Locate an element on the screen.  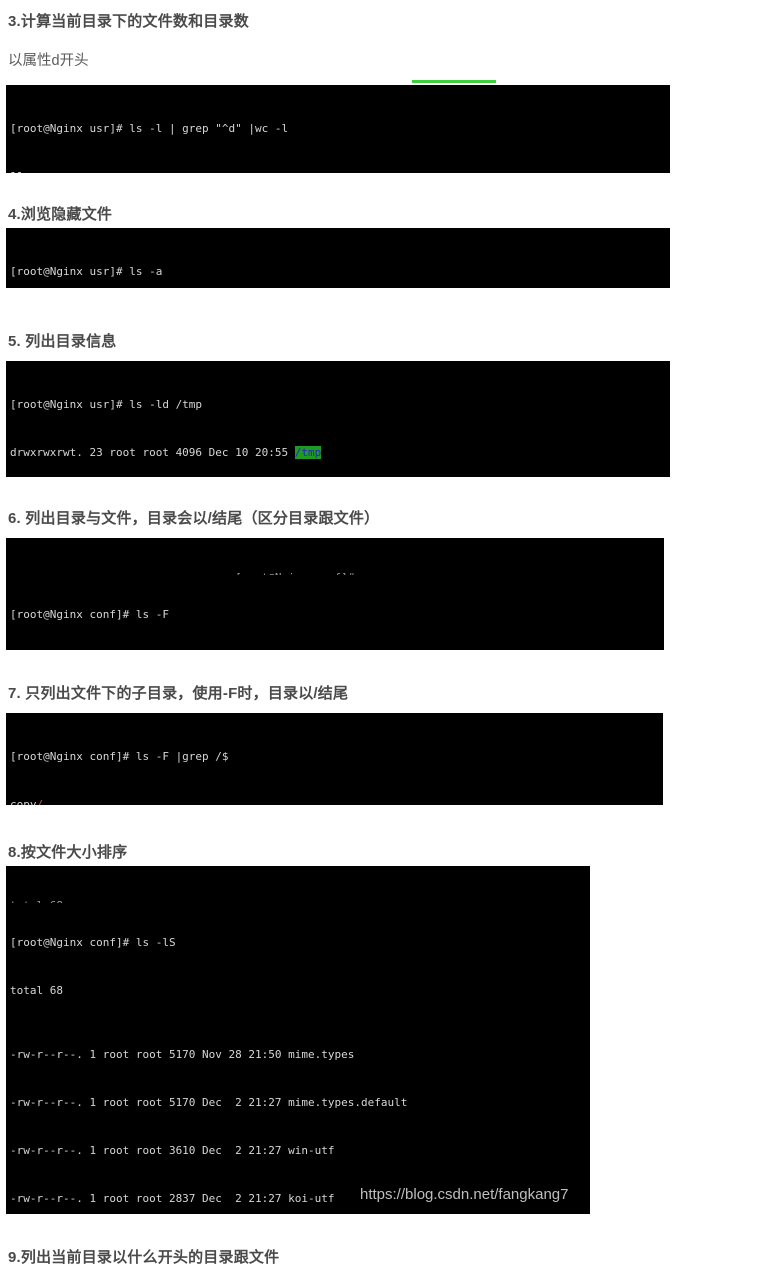
blog-watermark: https://blog.csdn.net/fangkang7 is located at coordinates (464, 1194).